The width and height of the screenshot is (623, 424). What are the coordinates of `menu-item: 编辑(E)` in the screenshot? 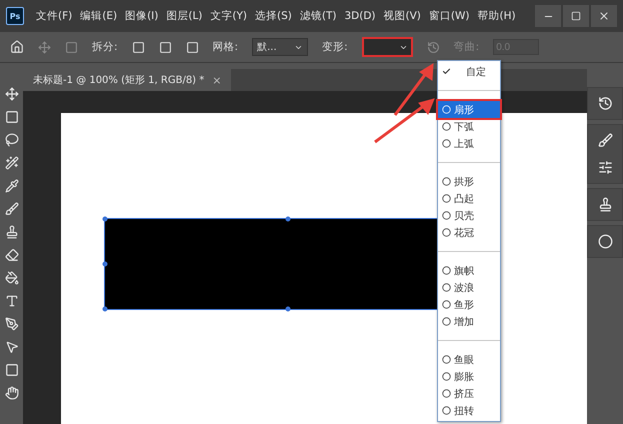 It's located at (99, 16).